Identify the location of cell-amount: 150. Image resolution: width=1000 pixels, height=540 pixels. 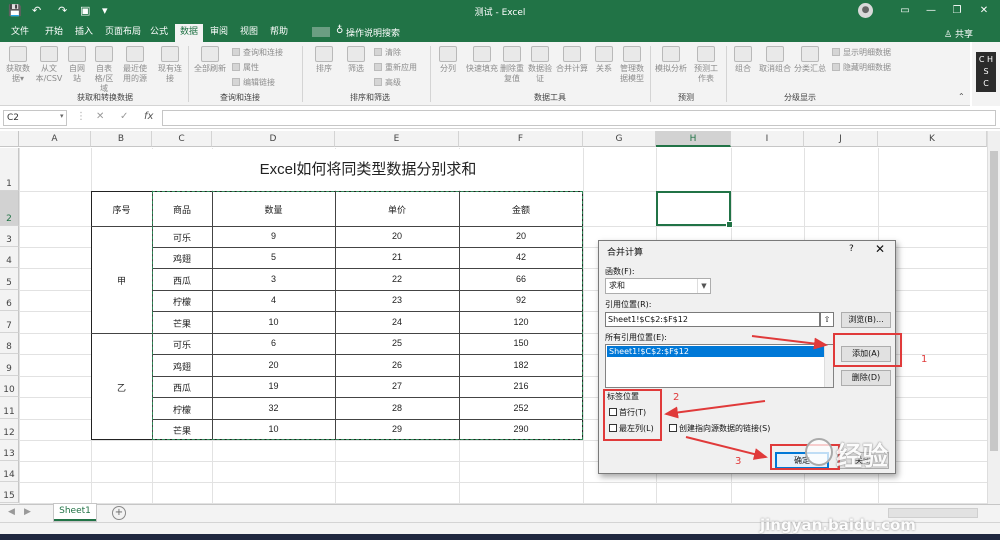
(521, 343).